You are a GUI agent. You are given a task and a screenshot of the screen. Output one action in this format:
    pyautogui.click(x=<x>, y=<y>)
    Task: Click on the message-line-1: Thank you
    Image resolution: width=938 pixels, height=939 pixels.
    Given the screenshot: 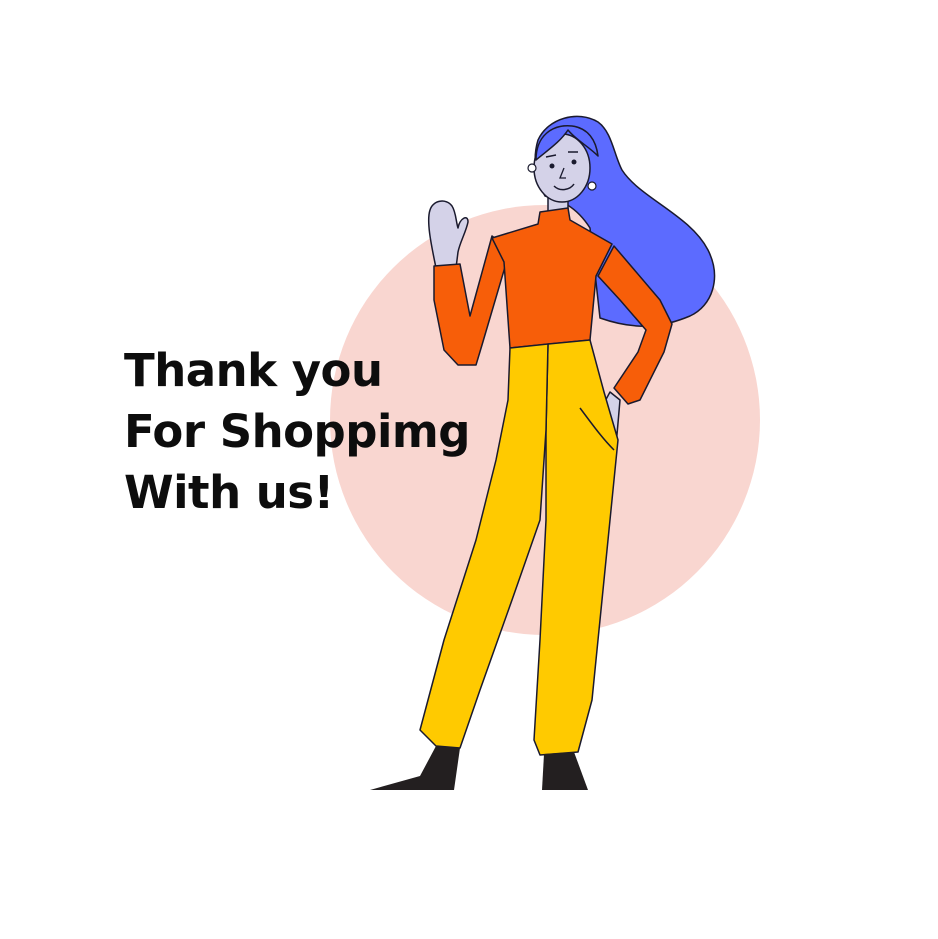 What is the action you would take?
    pyautogui.click(x=253, y=370)
    